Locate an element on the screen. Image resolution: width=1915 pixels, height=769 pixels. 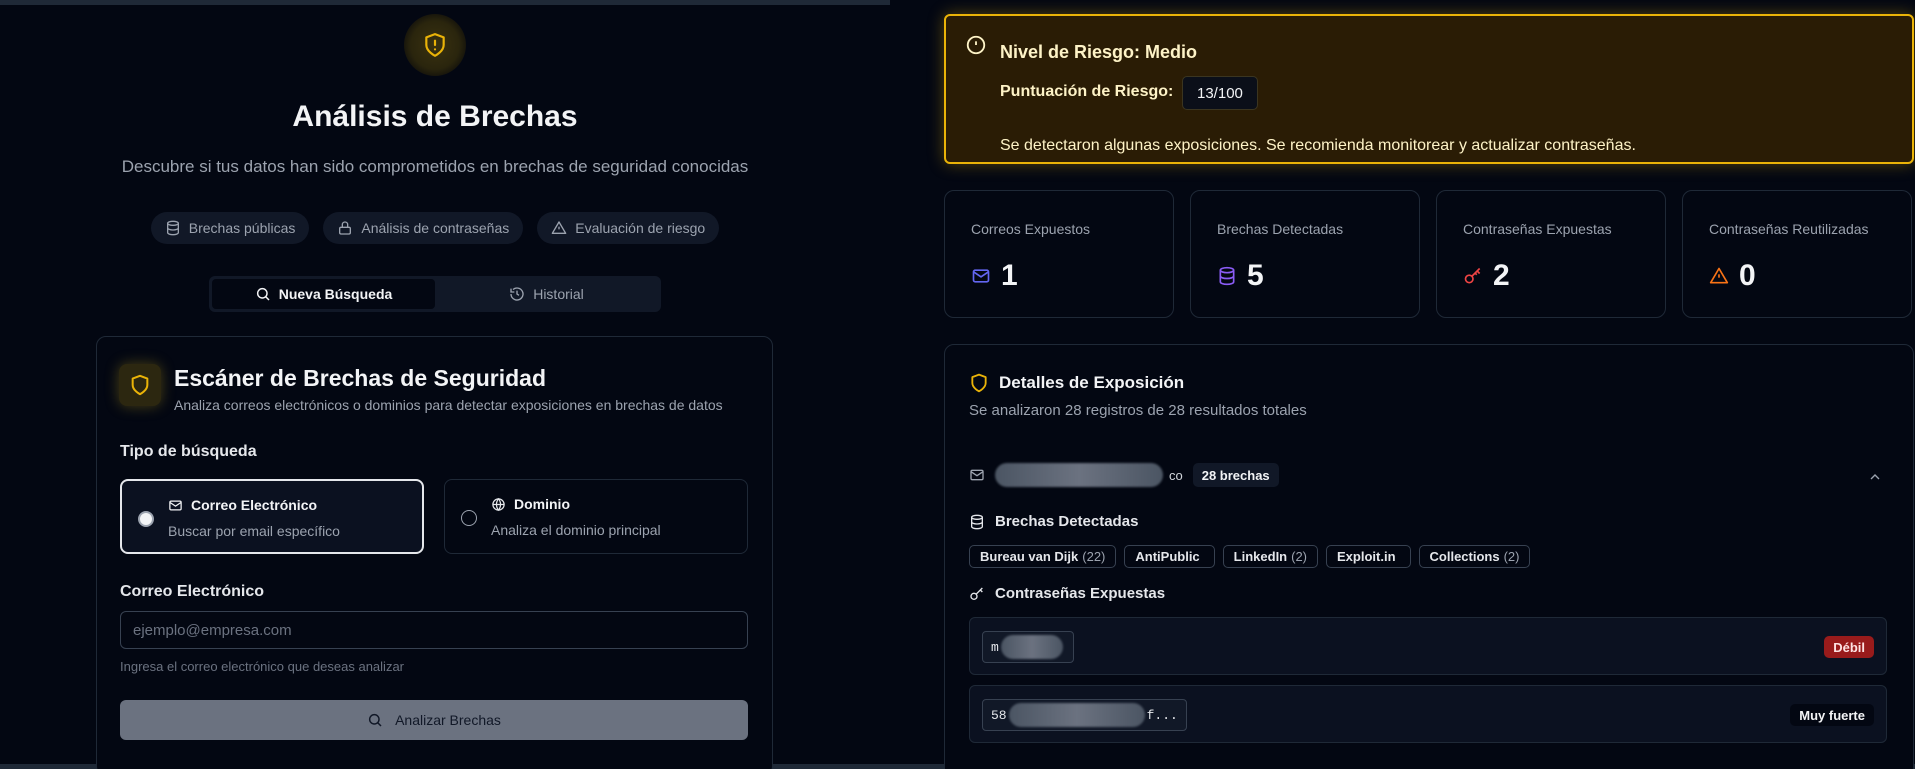
chip-label: Análisis de contraseñas is located at coordinates (435, 228).